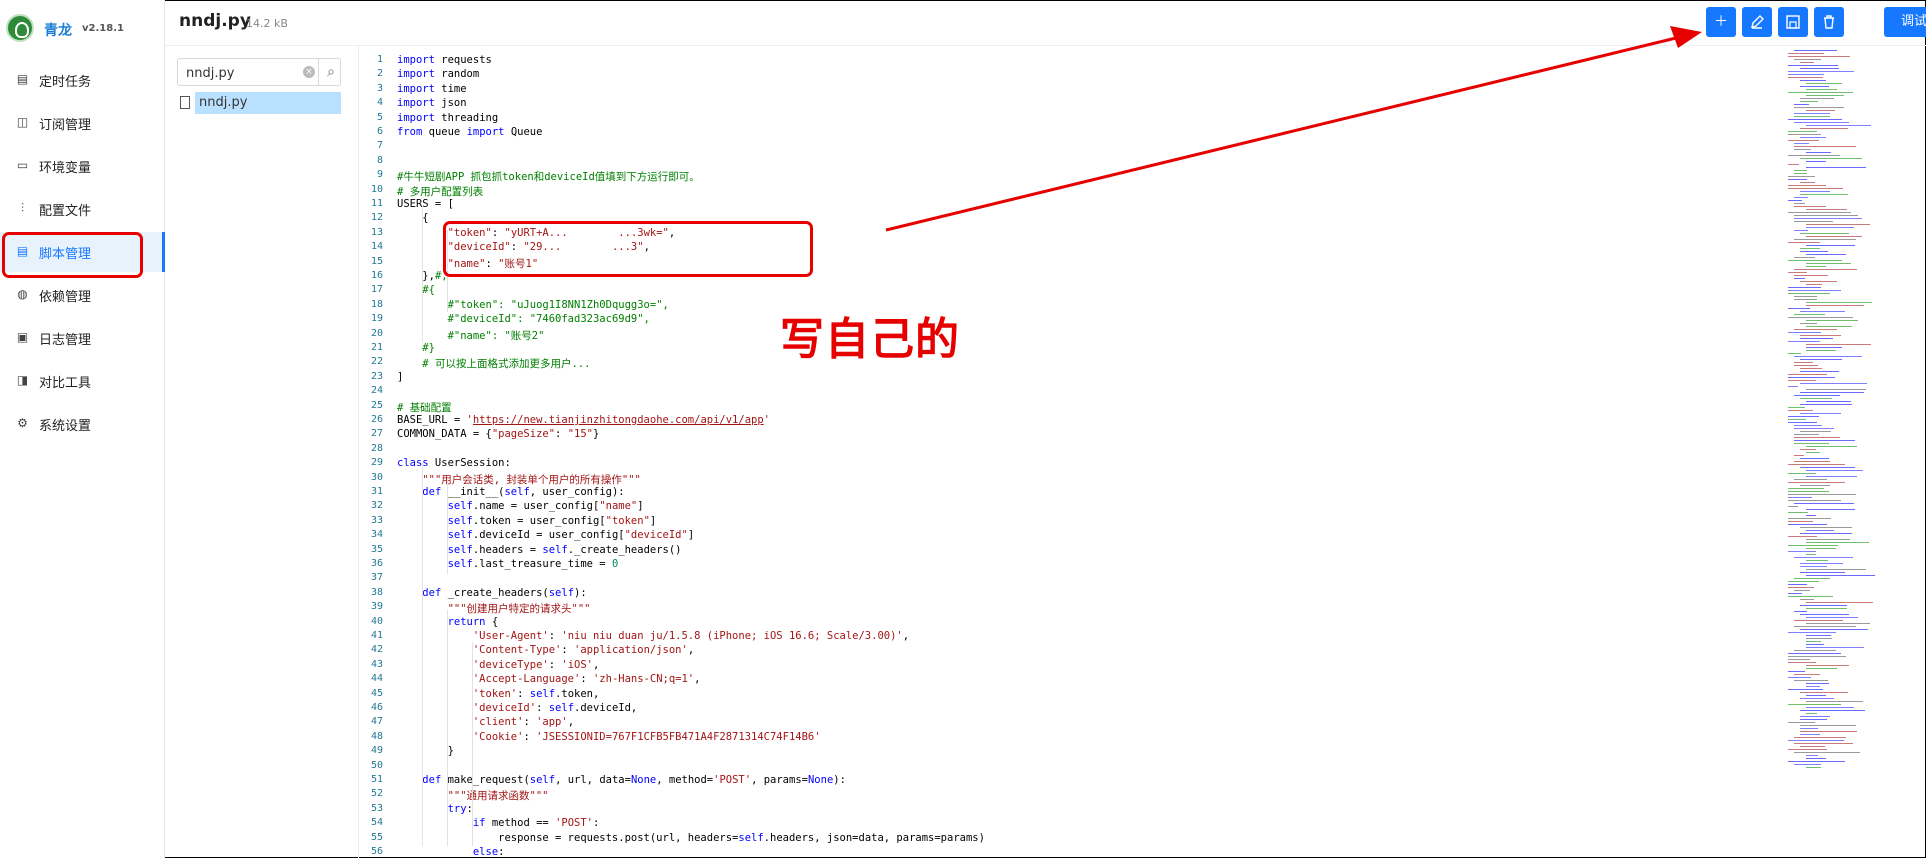  Describe the element at coordinates (432, 492) in the screenshot. I see `code-token-keyword: def` at that location.